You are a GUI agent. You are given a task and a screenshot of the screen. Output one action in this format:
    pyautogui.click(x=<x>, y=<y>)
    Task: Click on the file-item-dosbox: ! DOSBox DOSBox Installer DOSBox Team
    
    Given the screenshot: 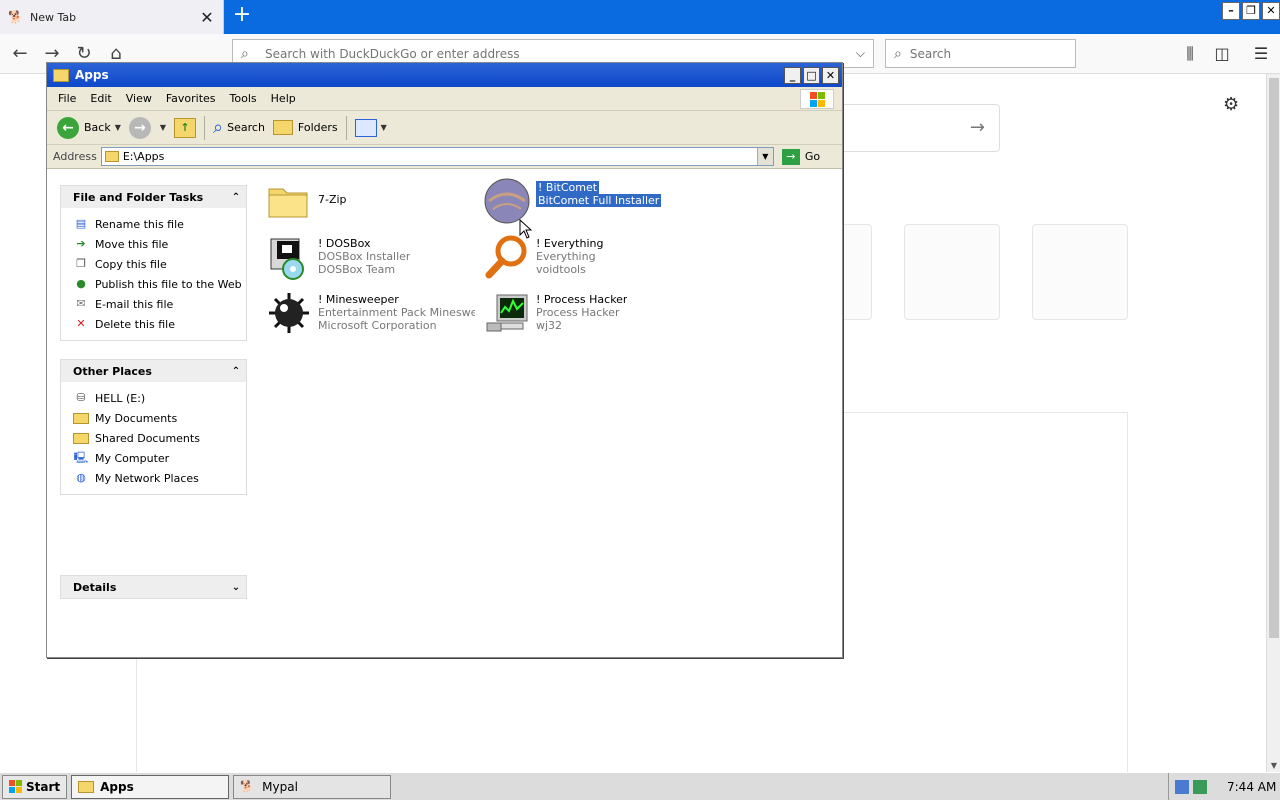 What is the action you would take?
    pyautogui.click(x=370, y=259)
    